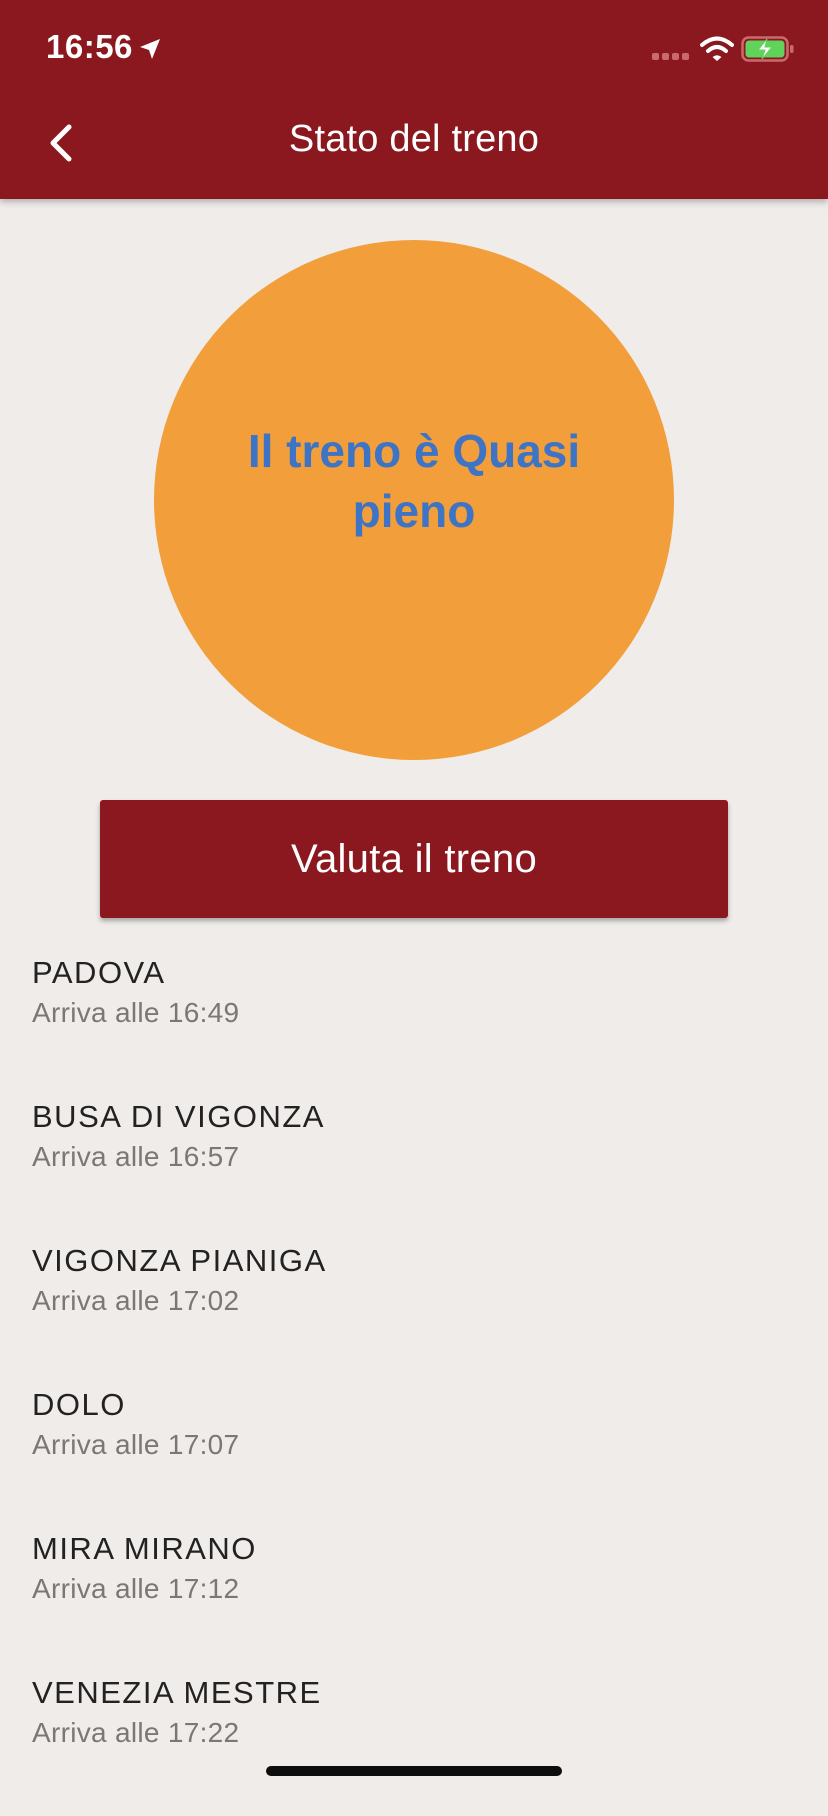 This screenshot has height=1816, width=828. Describe the element at coordinates (144, 1548) in the screenshot. I see `stop-name: MIRA MIRANO` at that location.